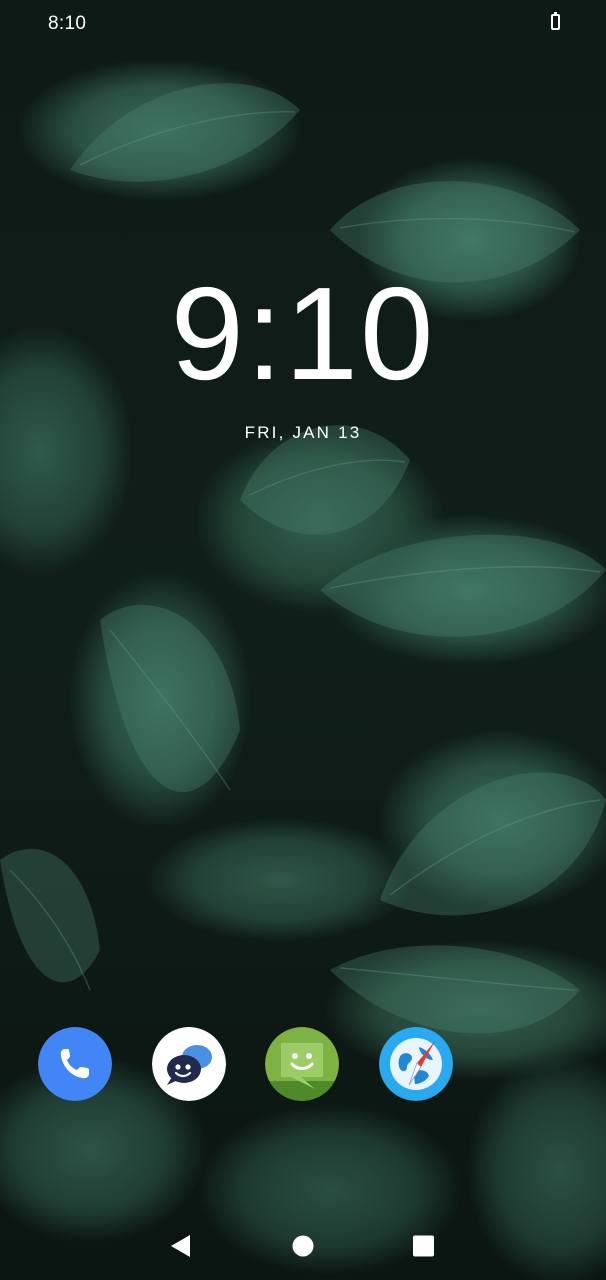 The height and width of the screenshot is (1280, 606). What do you see at coordinates (555, 21) in the screenshot?
I see `battery-icon` at bounding box center [555, 21].